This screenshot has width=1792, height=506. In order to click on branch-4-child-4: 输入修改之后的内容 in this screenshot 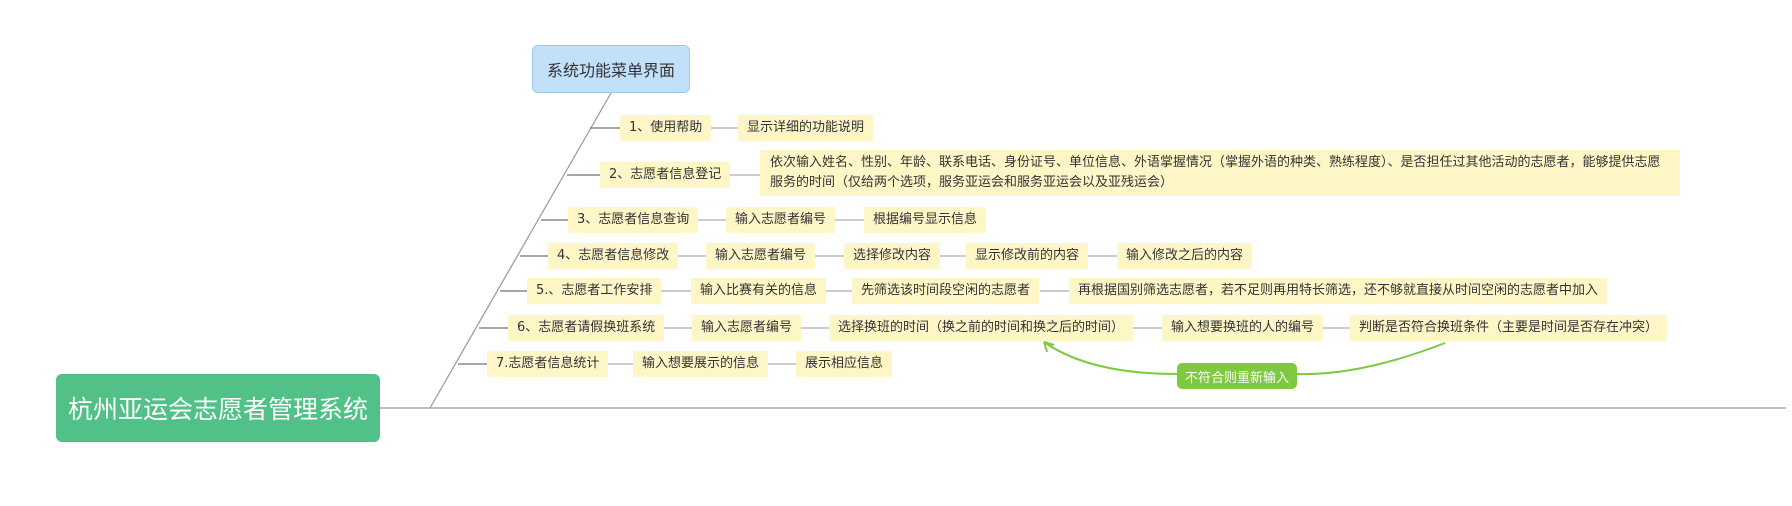, I will do `click(1185, 256)`.